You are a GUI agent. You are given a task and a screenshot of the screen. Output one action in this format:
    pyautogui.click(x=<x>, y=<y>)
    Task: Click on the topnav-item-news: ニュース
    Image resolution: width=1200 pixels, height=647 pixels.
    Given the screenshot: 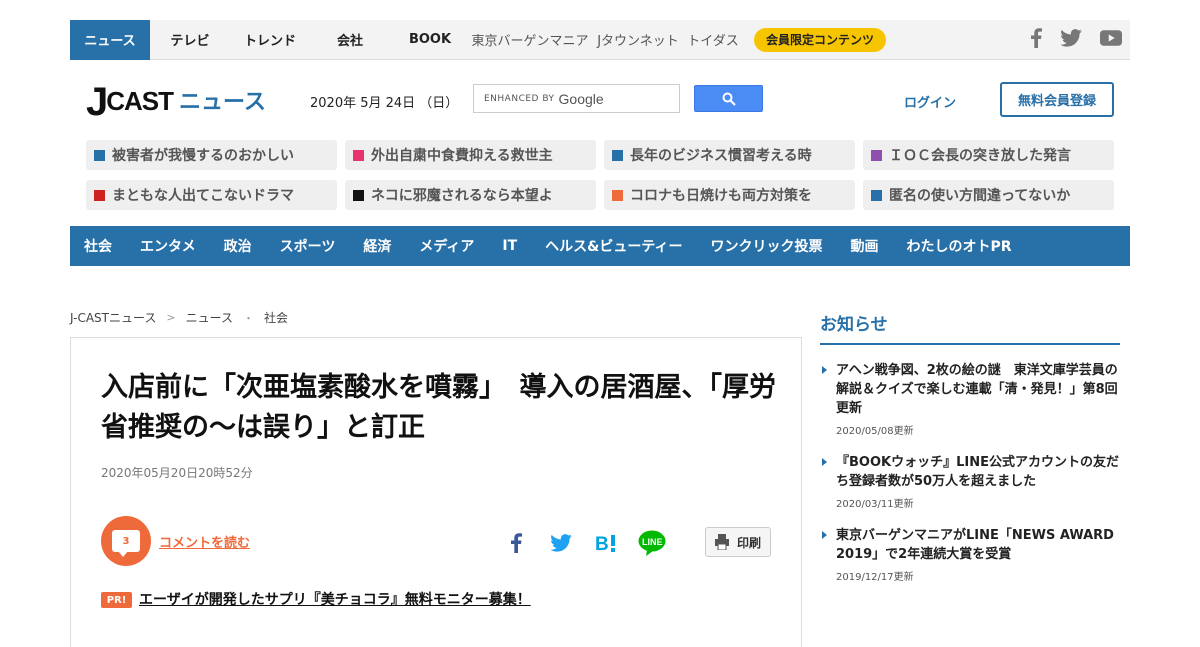 What is the action you would take?
    pyautogui.click(x=110, y=39)
    